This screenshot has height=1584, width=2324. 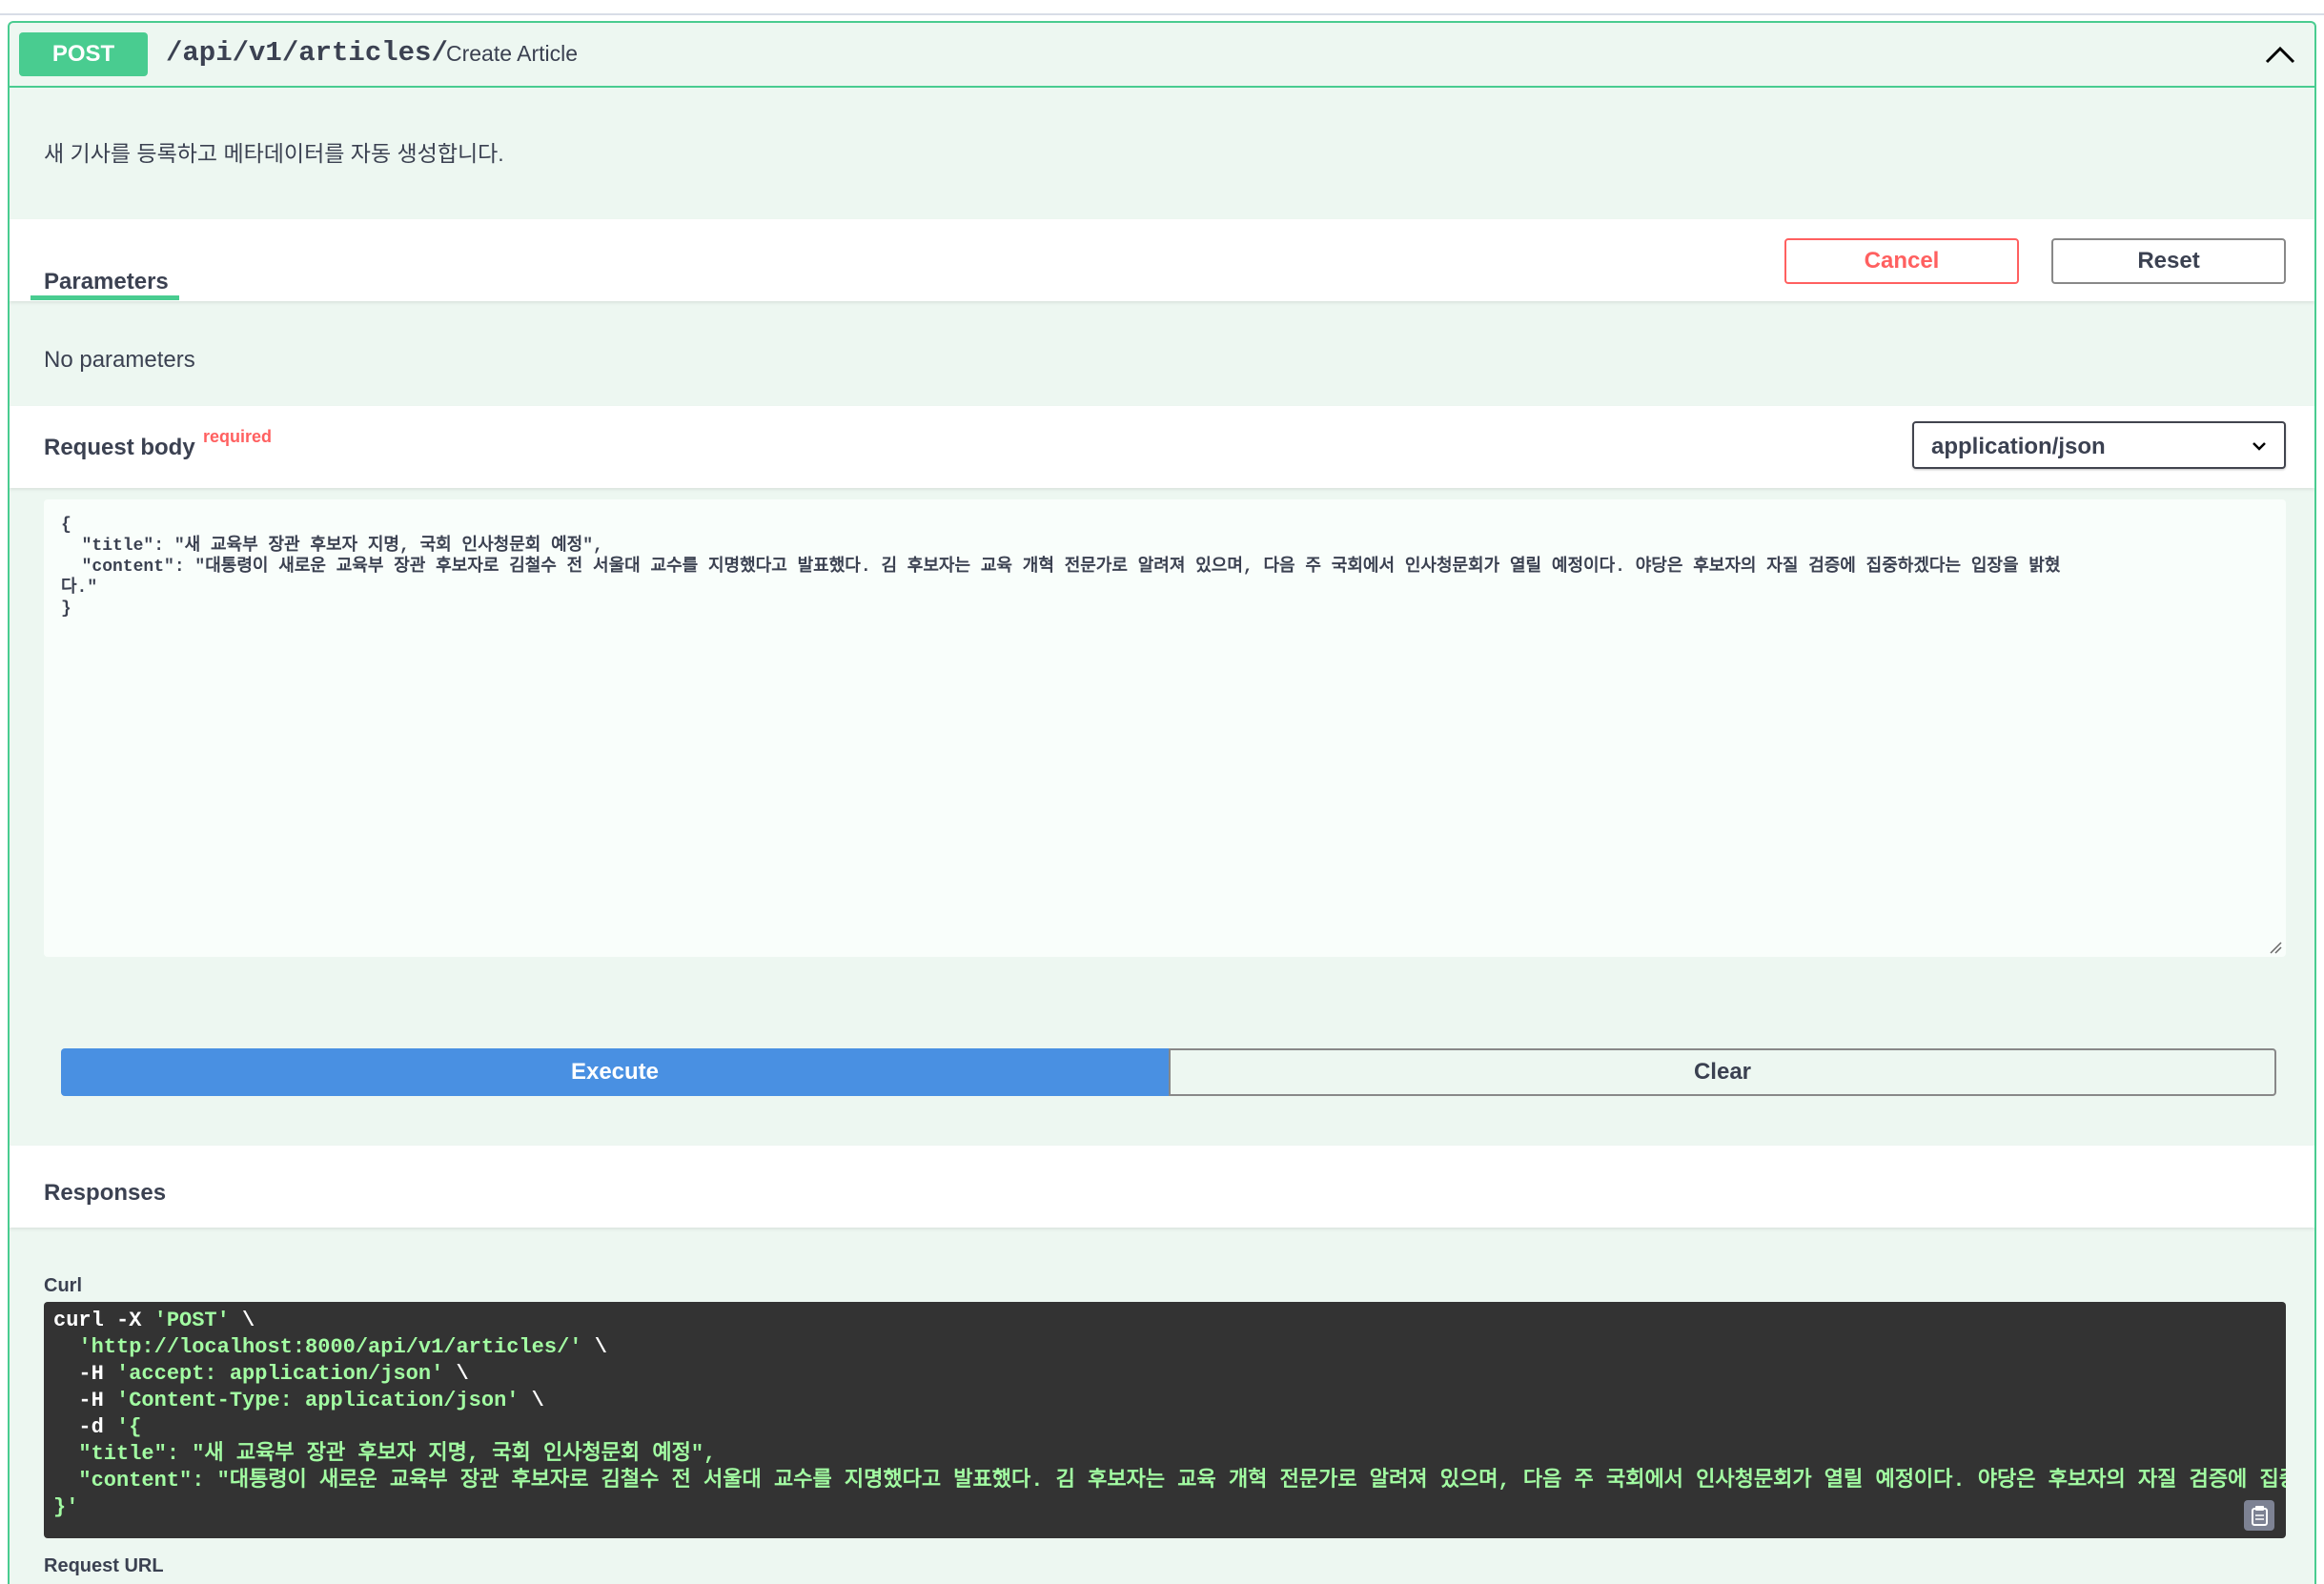 What do you see at coordinates (2259, 446) in the screenshot?
I see `chevron-down-icon` at bounding box center [2259, 446].